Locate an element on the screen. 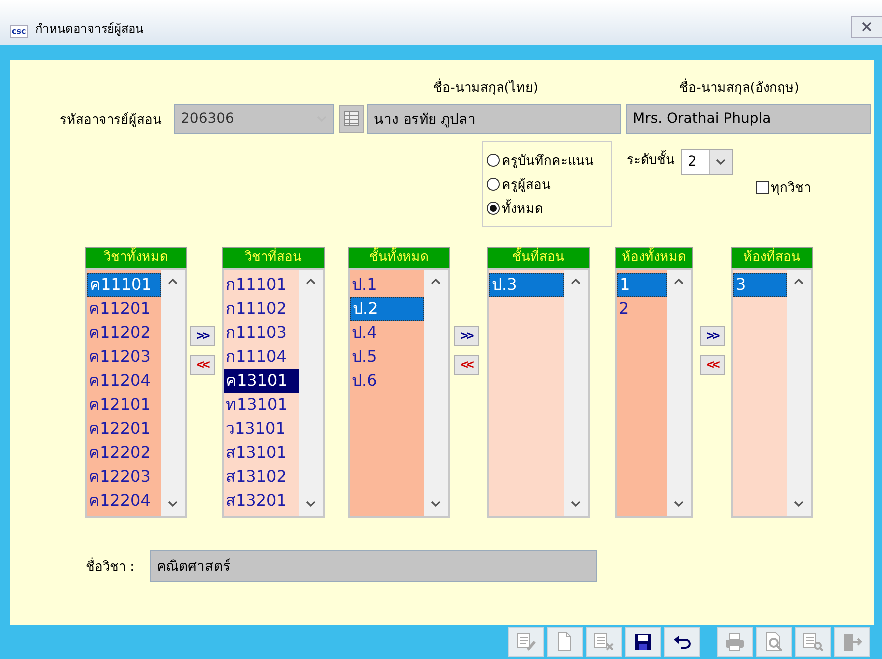  list-item: ส13102 is located at coordinates (261, 477).